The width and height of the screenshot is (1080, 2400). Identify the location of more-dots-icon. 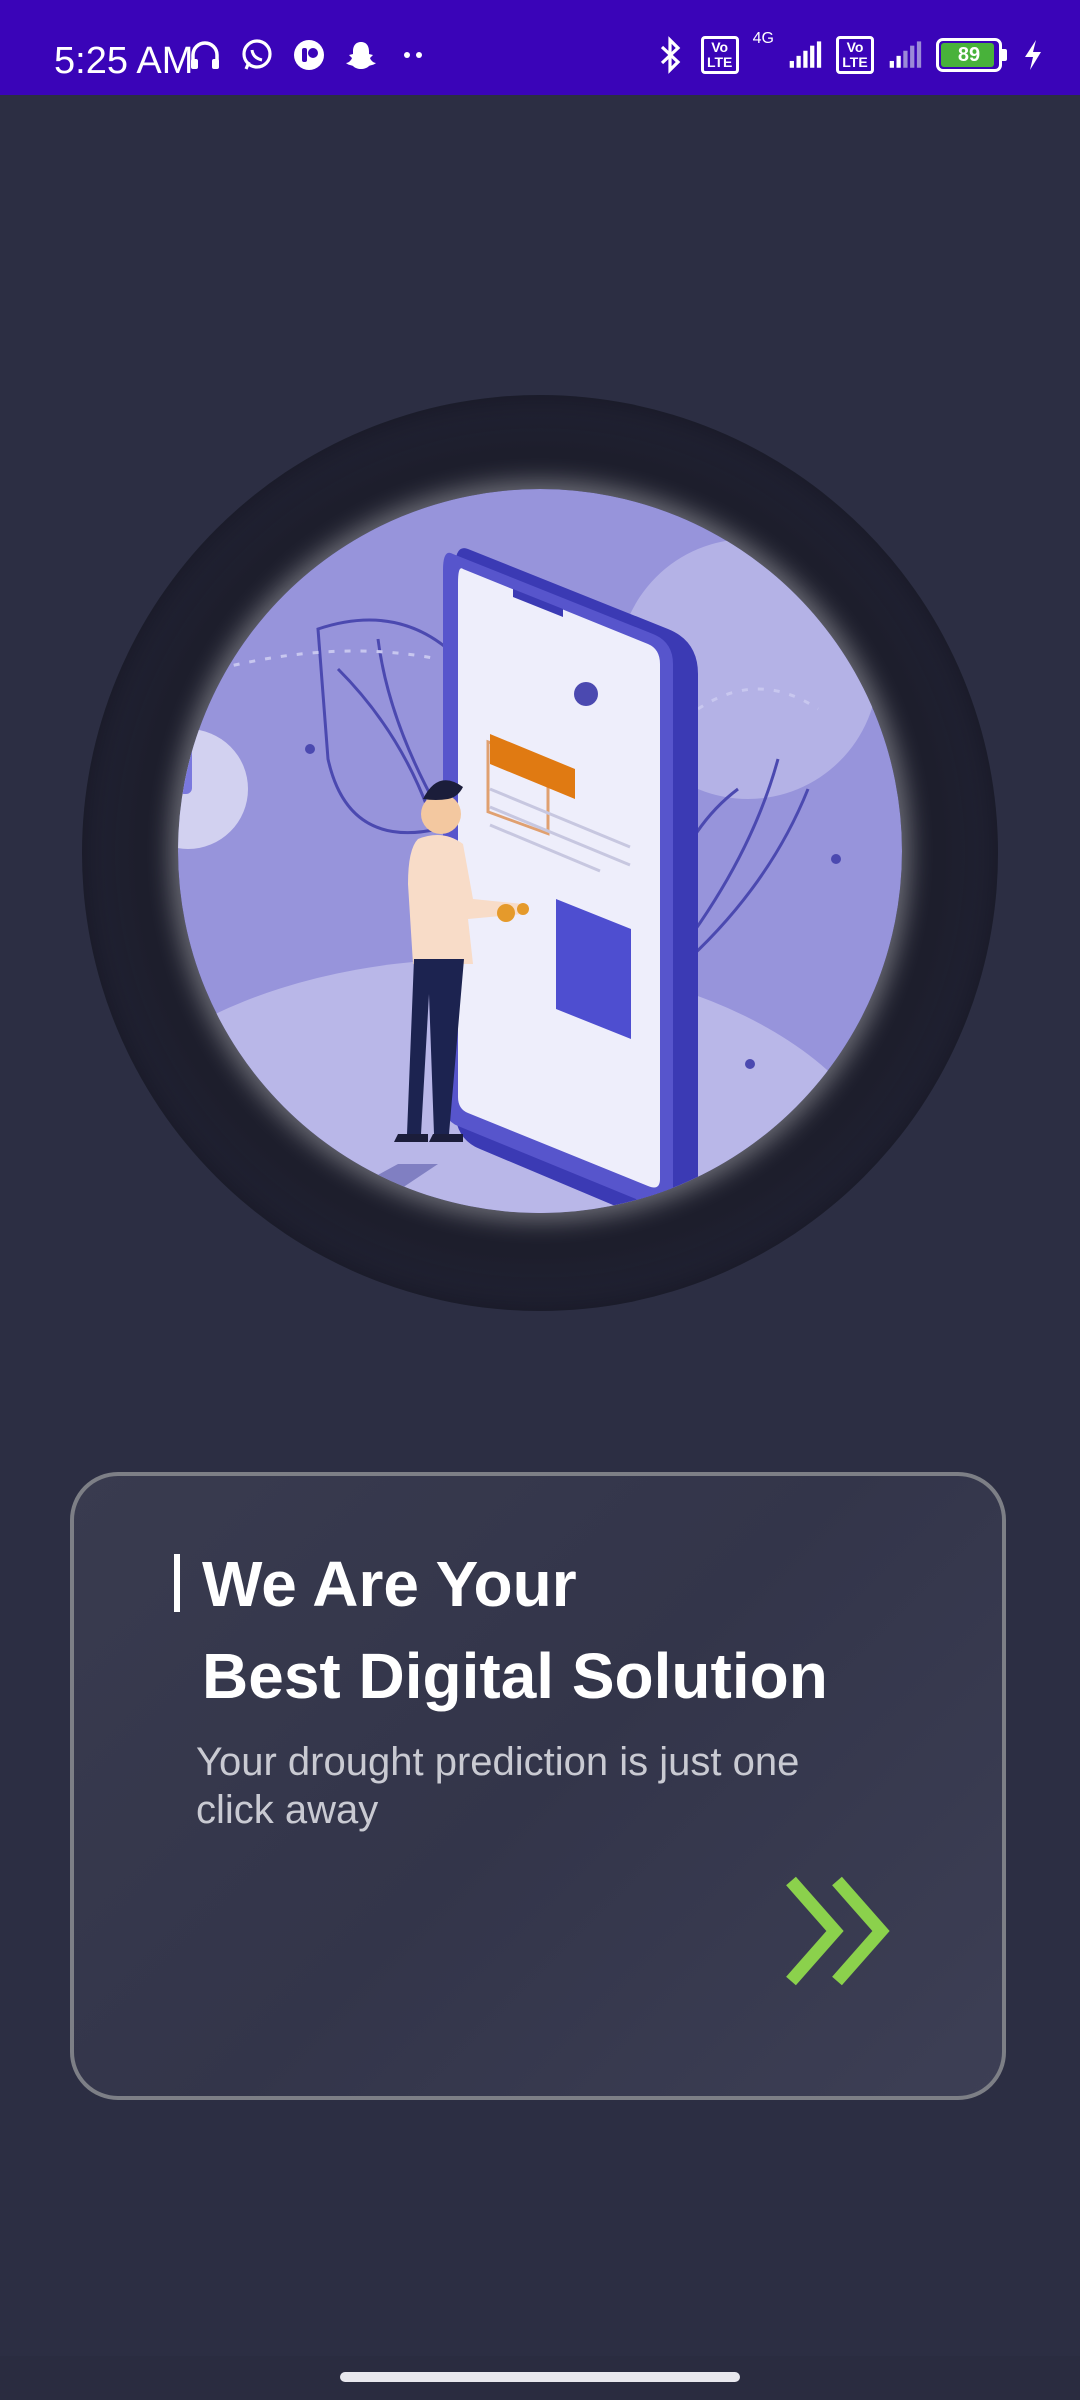
(413, 55).